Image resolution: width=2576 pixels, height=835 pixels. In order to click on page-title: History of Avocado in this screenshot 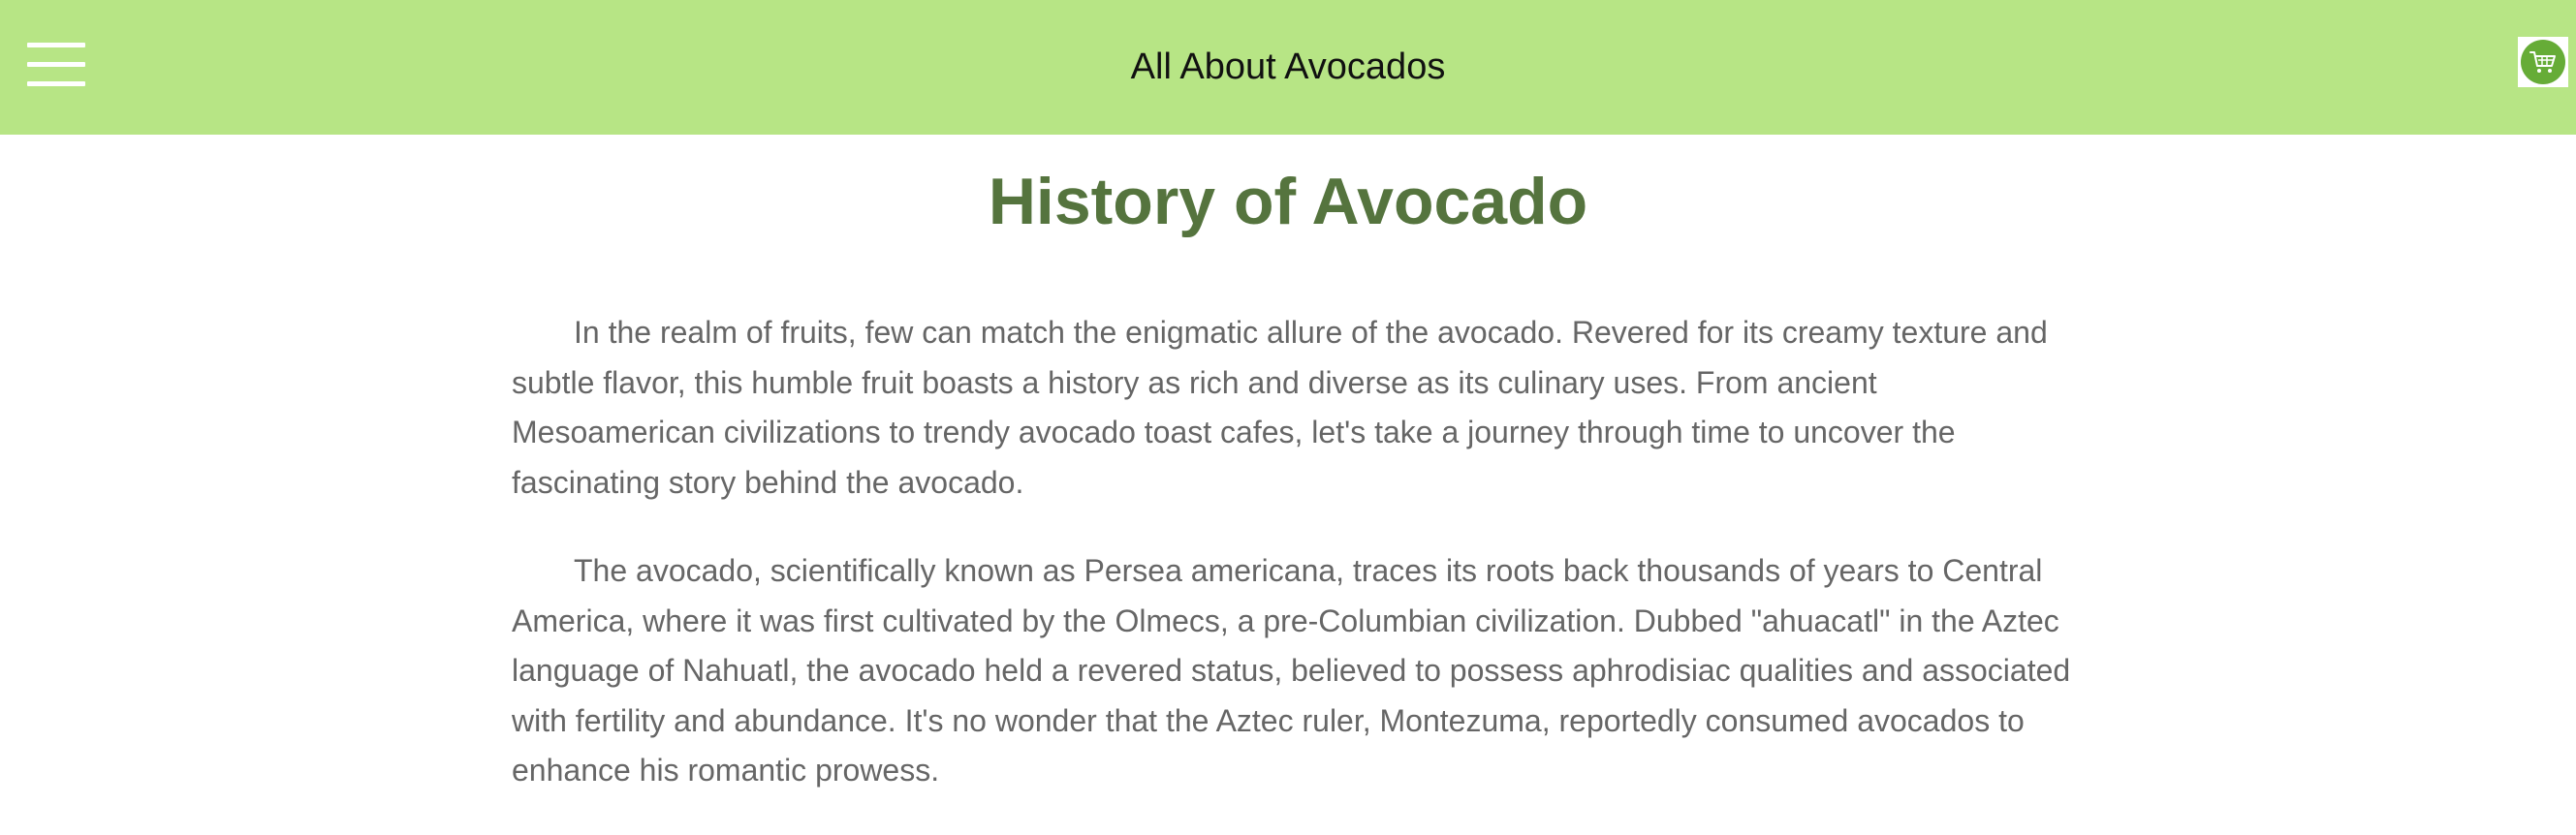, I will do `click(1288, 201)`.